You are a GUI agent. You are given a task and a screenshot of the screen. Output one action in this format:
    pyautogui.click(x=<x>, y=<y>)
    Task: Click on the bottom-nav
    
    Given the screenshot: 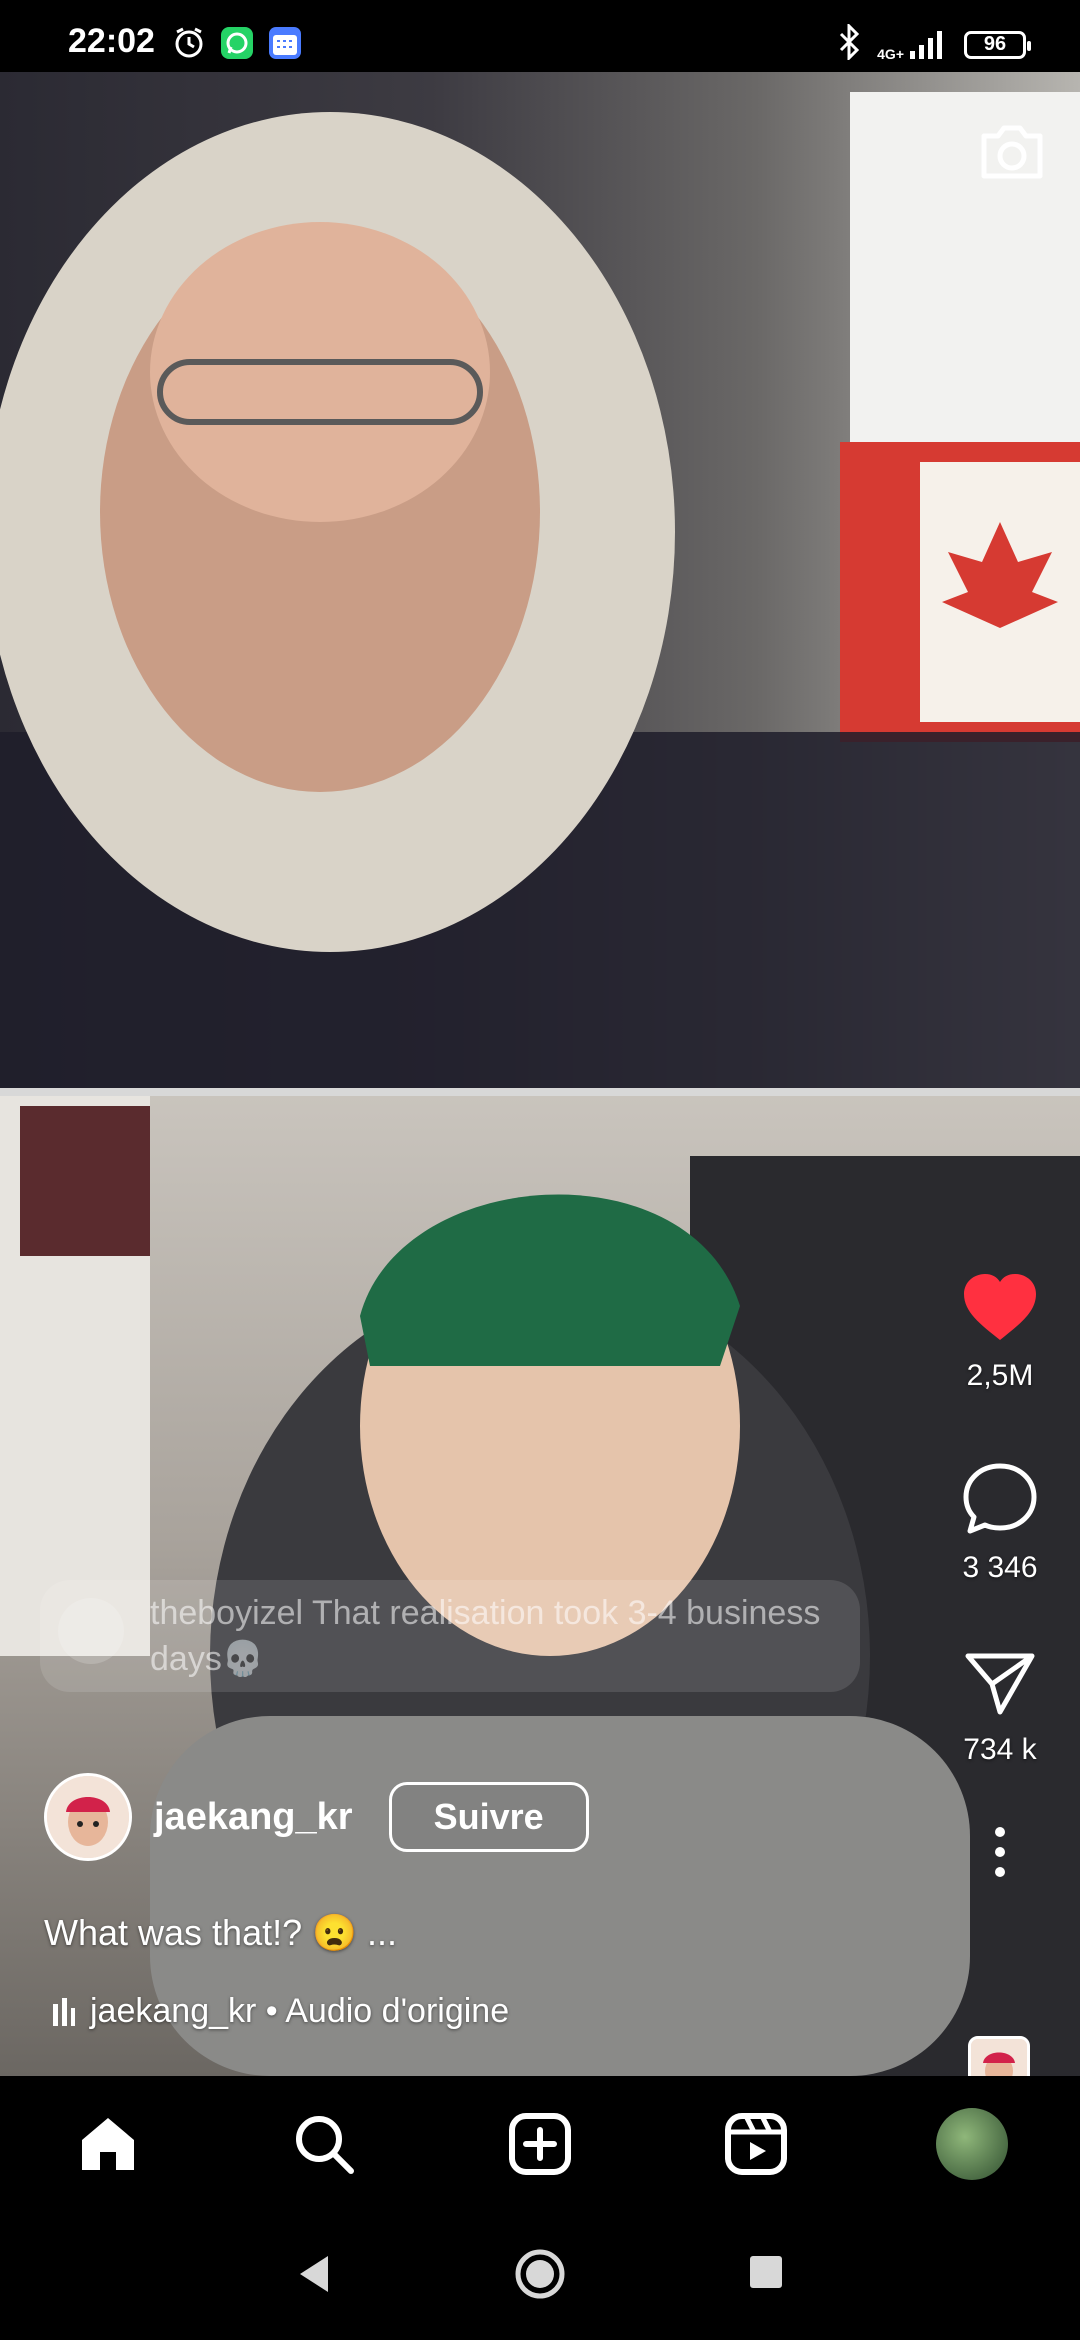 What is the action you would take?
    pyautogui.click(x=540, y=2146)
    